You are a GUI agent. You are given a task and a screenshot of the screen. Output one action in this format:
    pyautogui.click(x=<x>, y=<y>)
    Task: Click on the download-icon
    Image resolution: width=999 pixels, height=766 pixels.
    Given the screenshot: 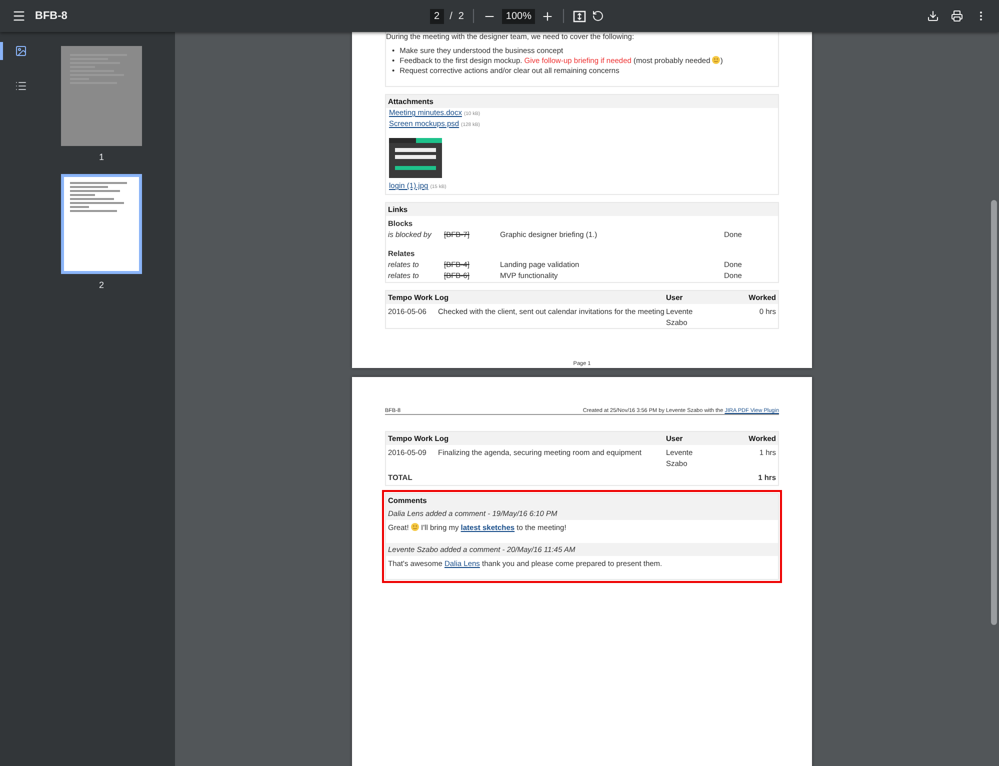 What is the action you would take?
    pyautogui.click(x=933, y=16)
    